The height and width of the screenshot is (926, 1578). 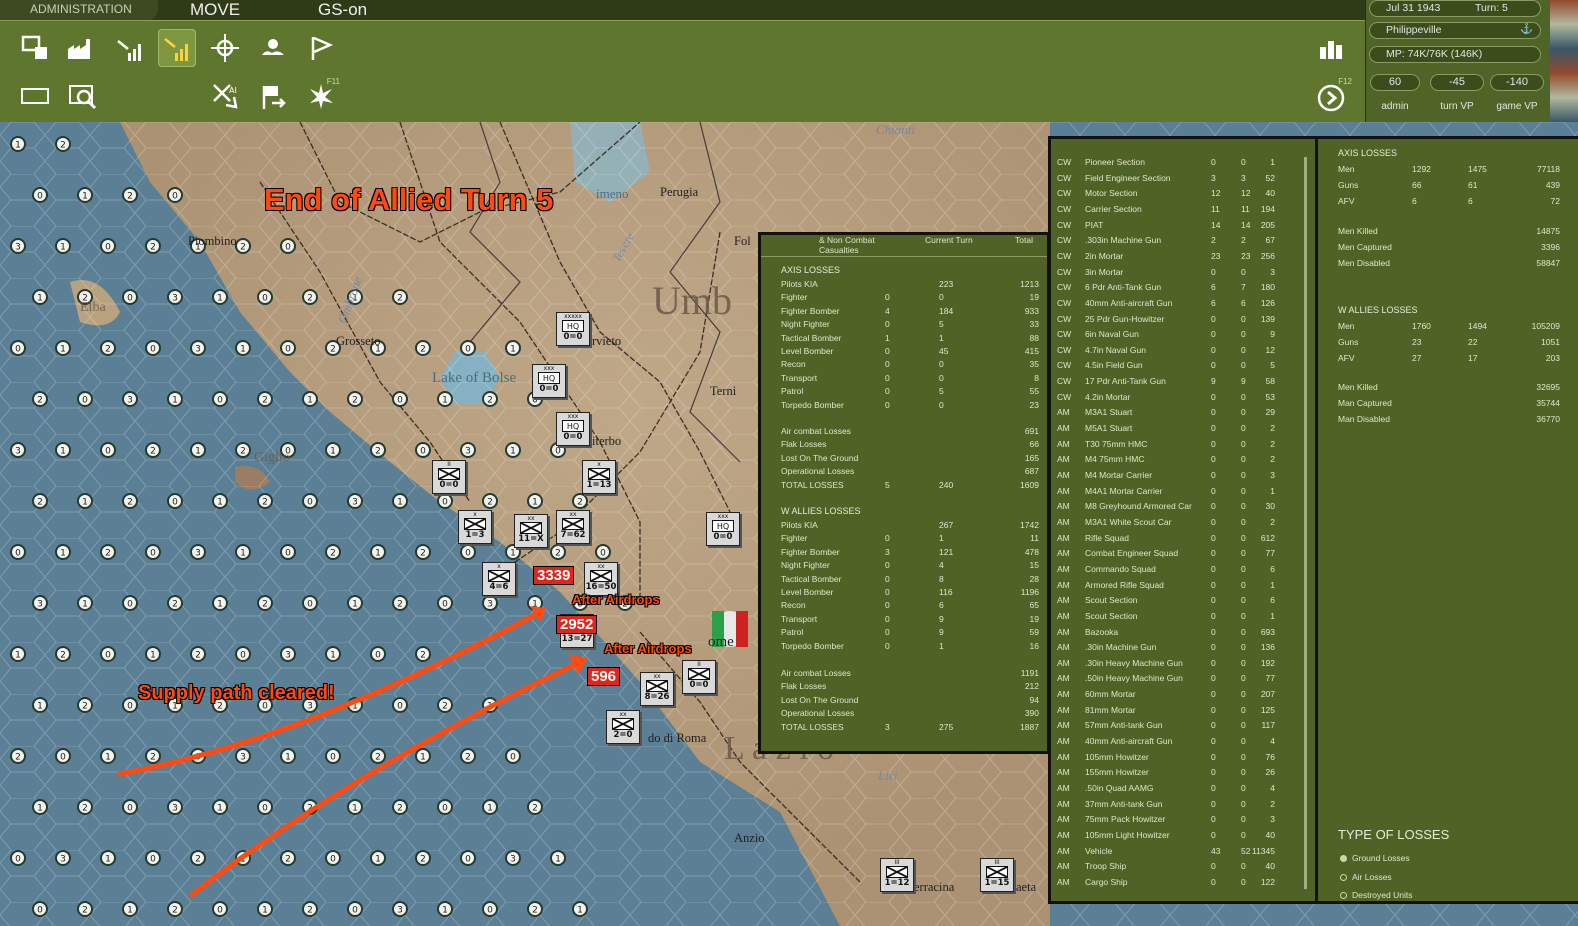 I want to click on list-item: CW 40mm Anti-aircraft Gun 6 6 126, so click(x=1183, y=304).